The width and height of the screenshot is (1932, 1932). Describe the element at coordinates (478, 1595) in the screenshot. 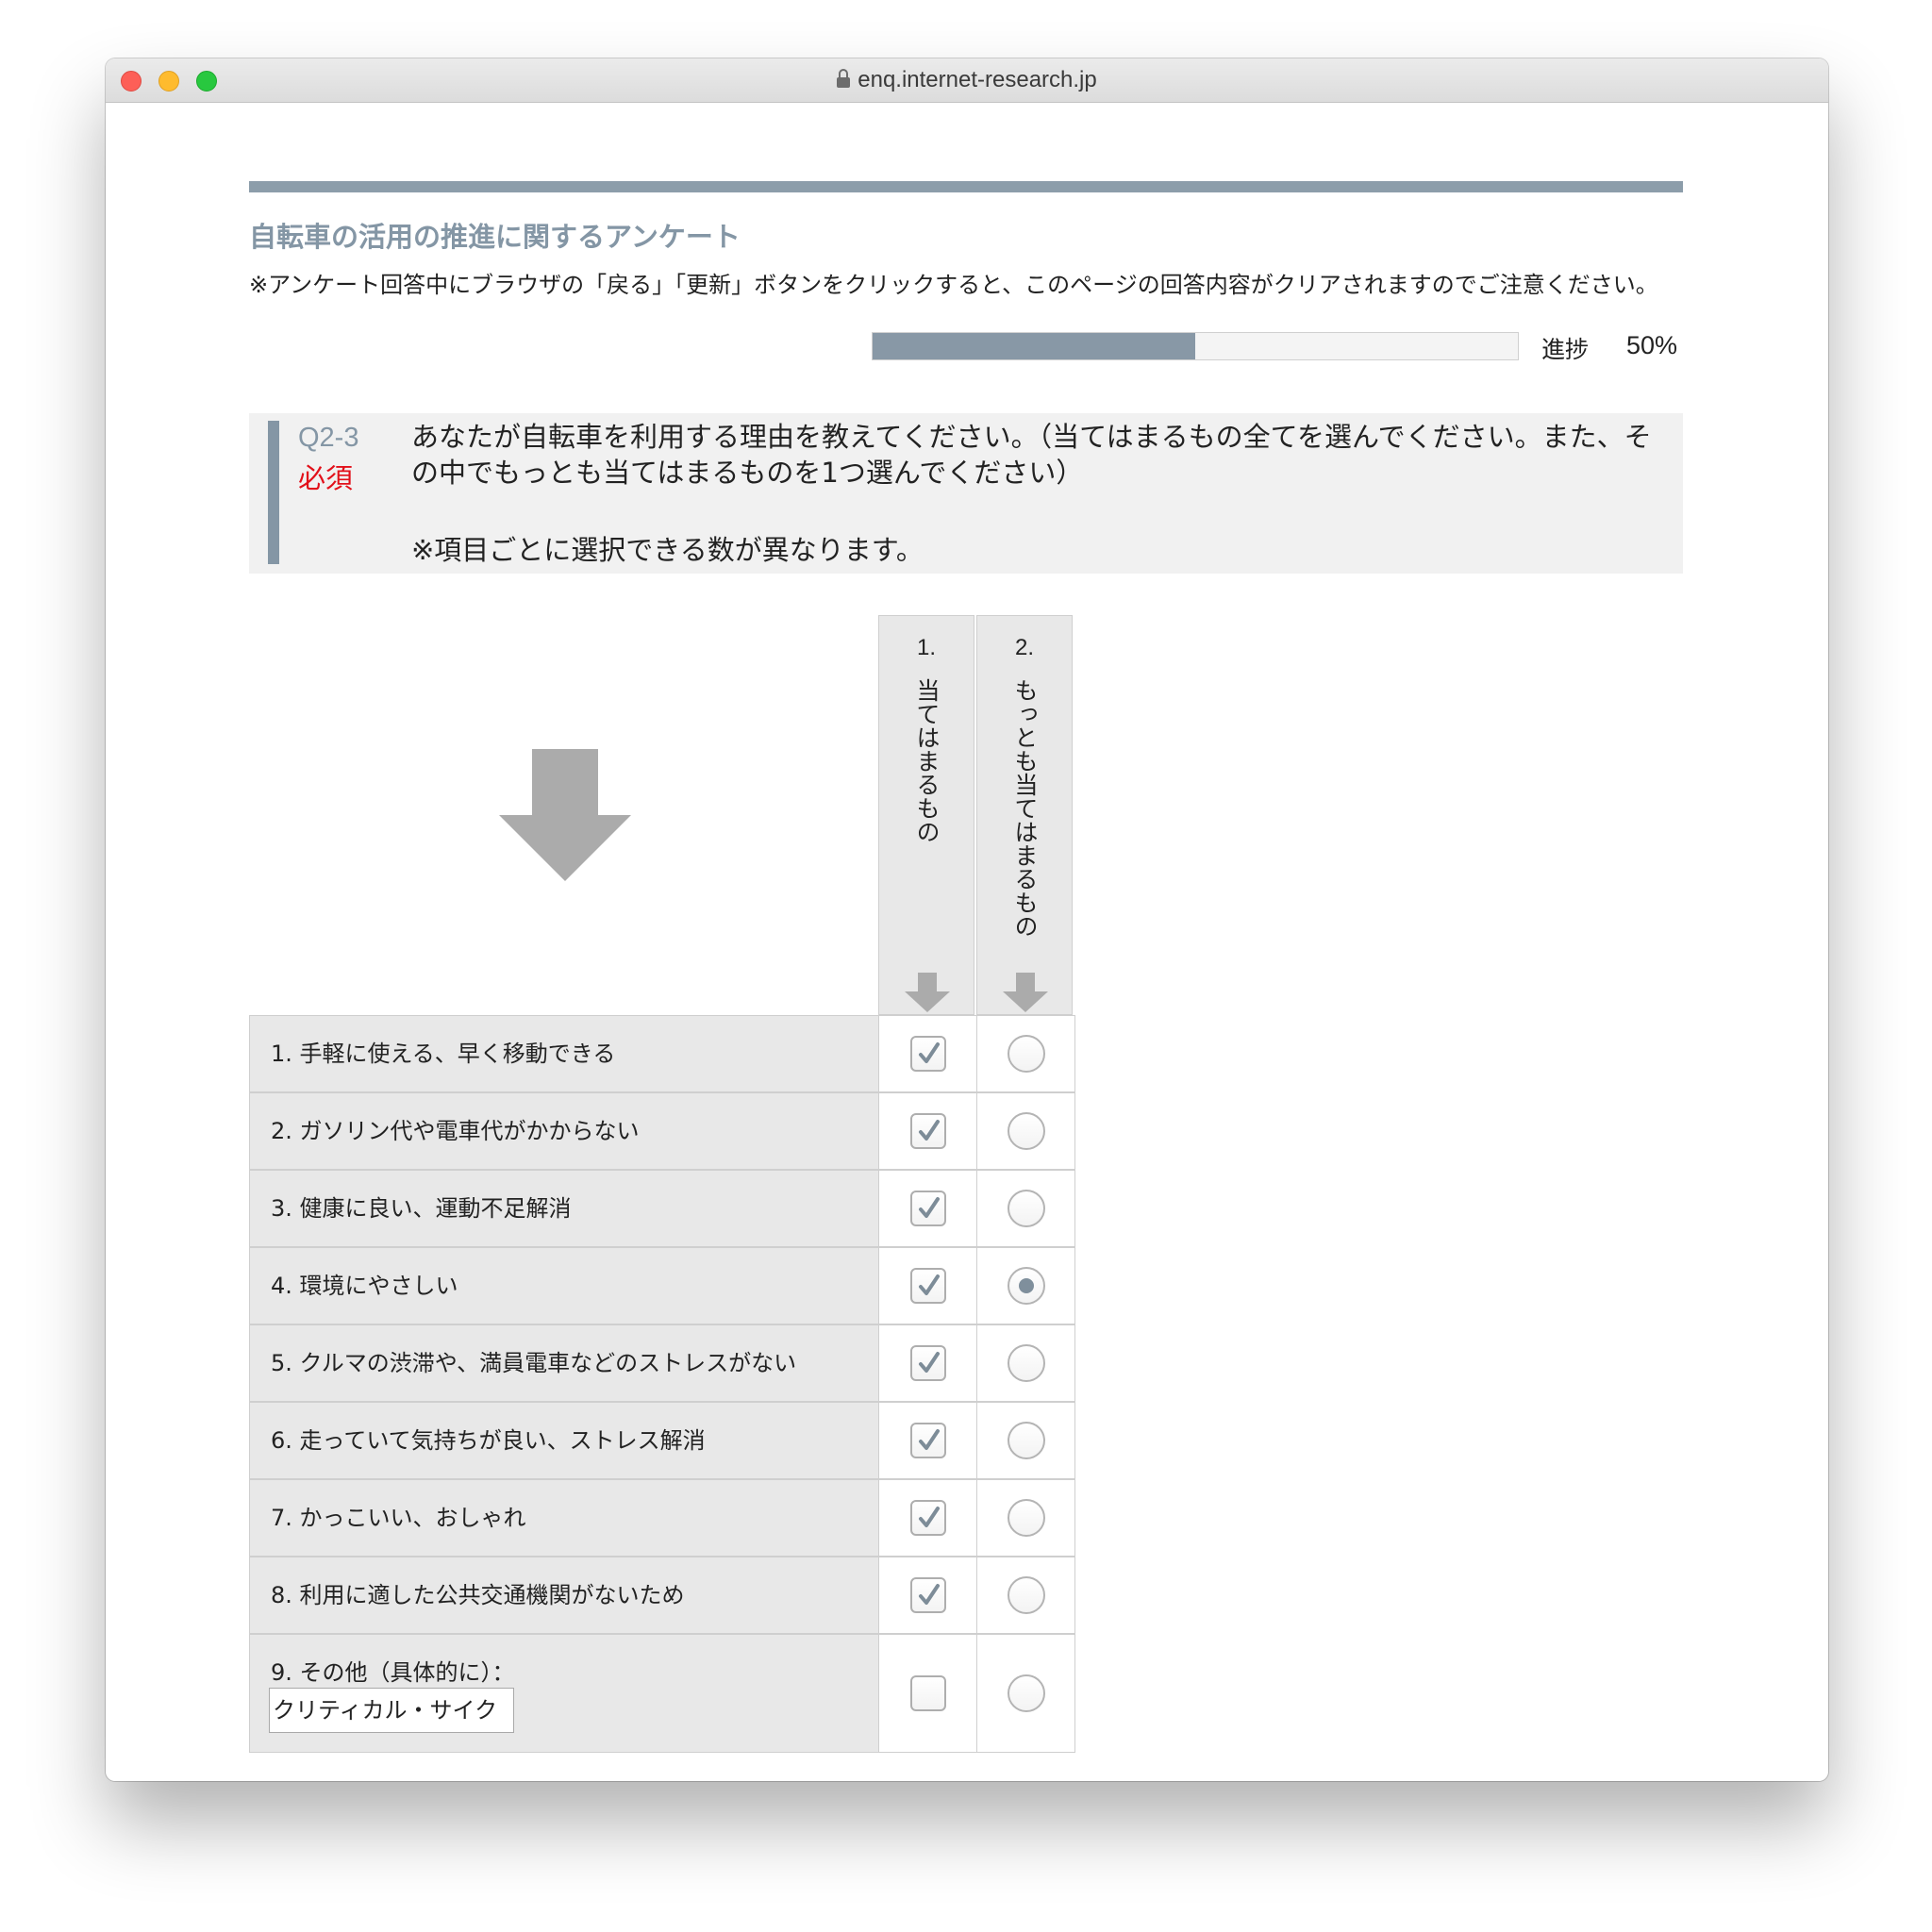

I see `row-label: 8. 利用に適した公共交通機関がないため` at that location.